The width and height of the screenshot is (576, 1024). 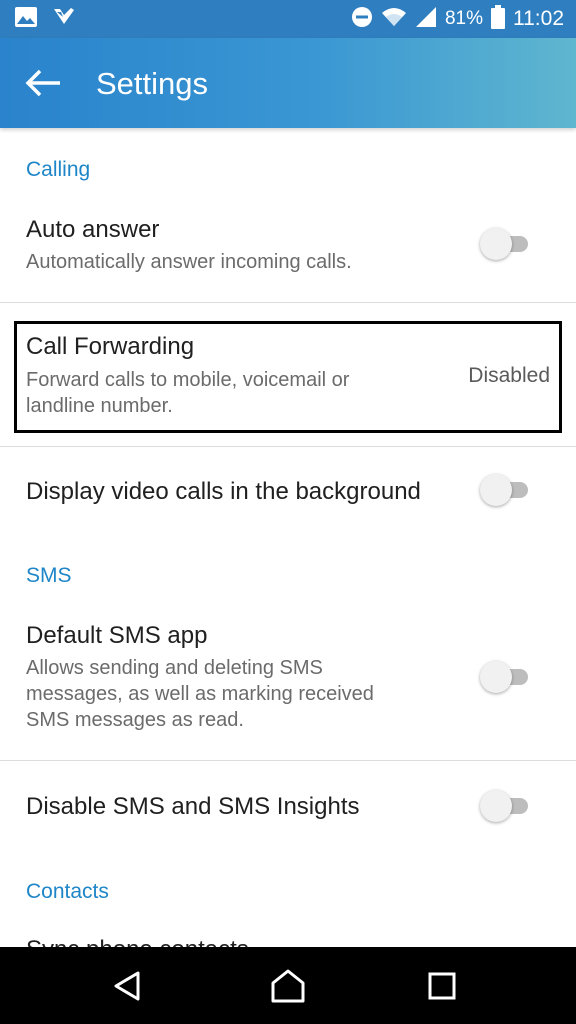 I want to click on recents-square-icon, so click(x=442, y=986).